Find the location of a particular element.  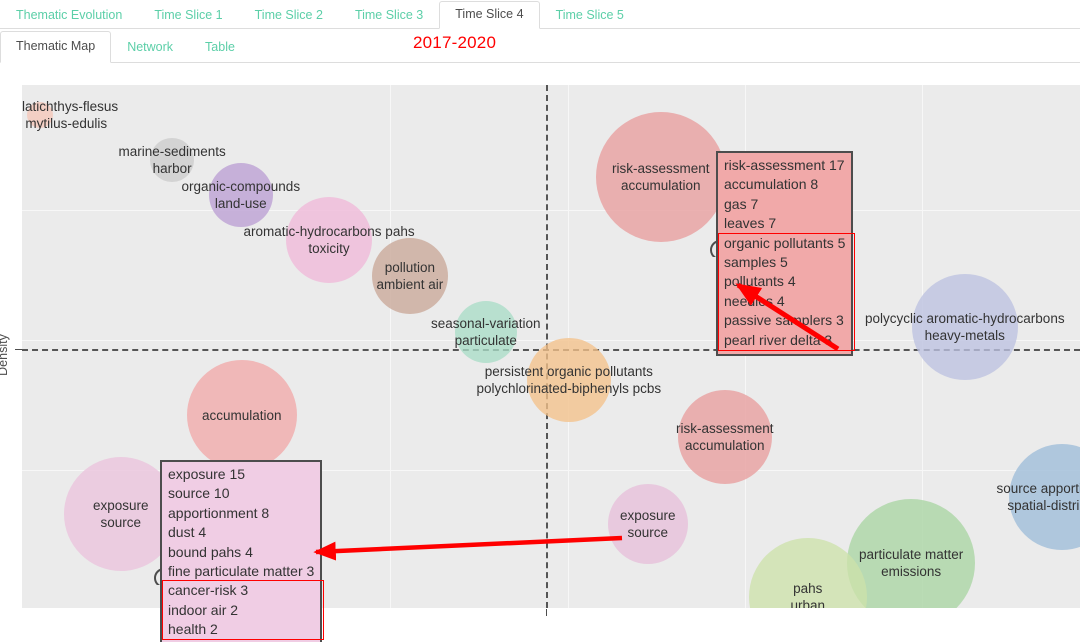

tooltip-row: leaves 7 is located at coordinates (750, 223).